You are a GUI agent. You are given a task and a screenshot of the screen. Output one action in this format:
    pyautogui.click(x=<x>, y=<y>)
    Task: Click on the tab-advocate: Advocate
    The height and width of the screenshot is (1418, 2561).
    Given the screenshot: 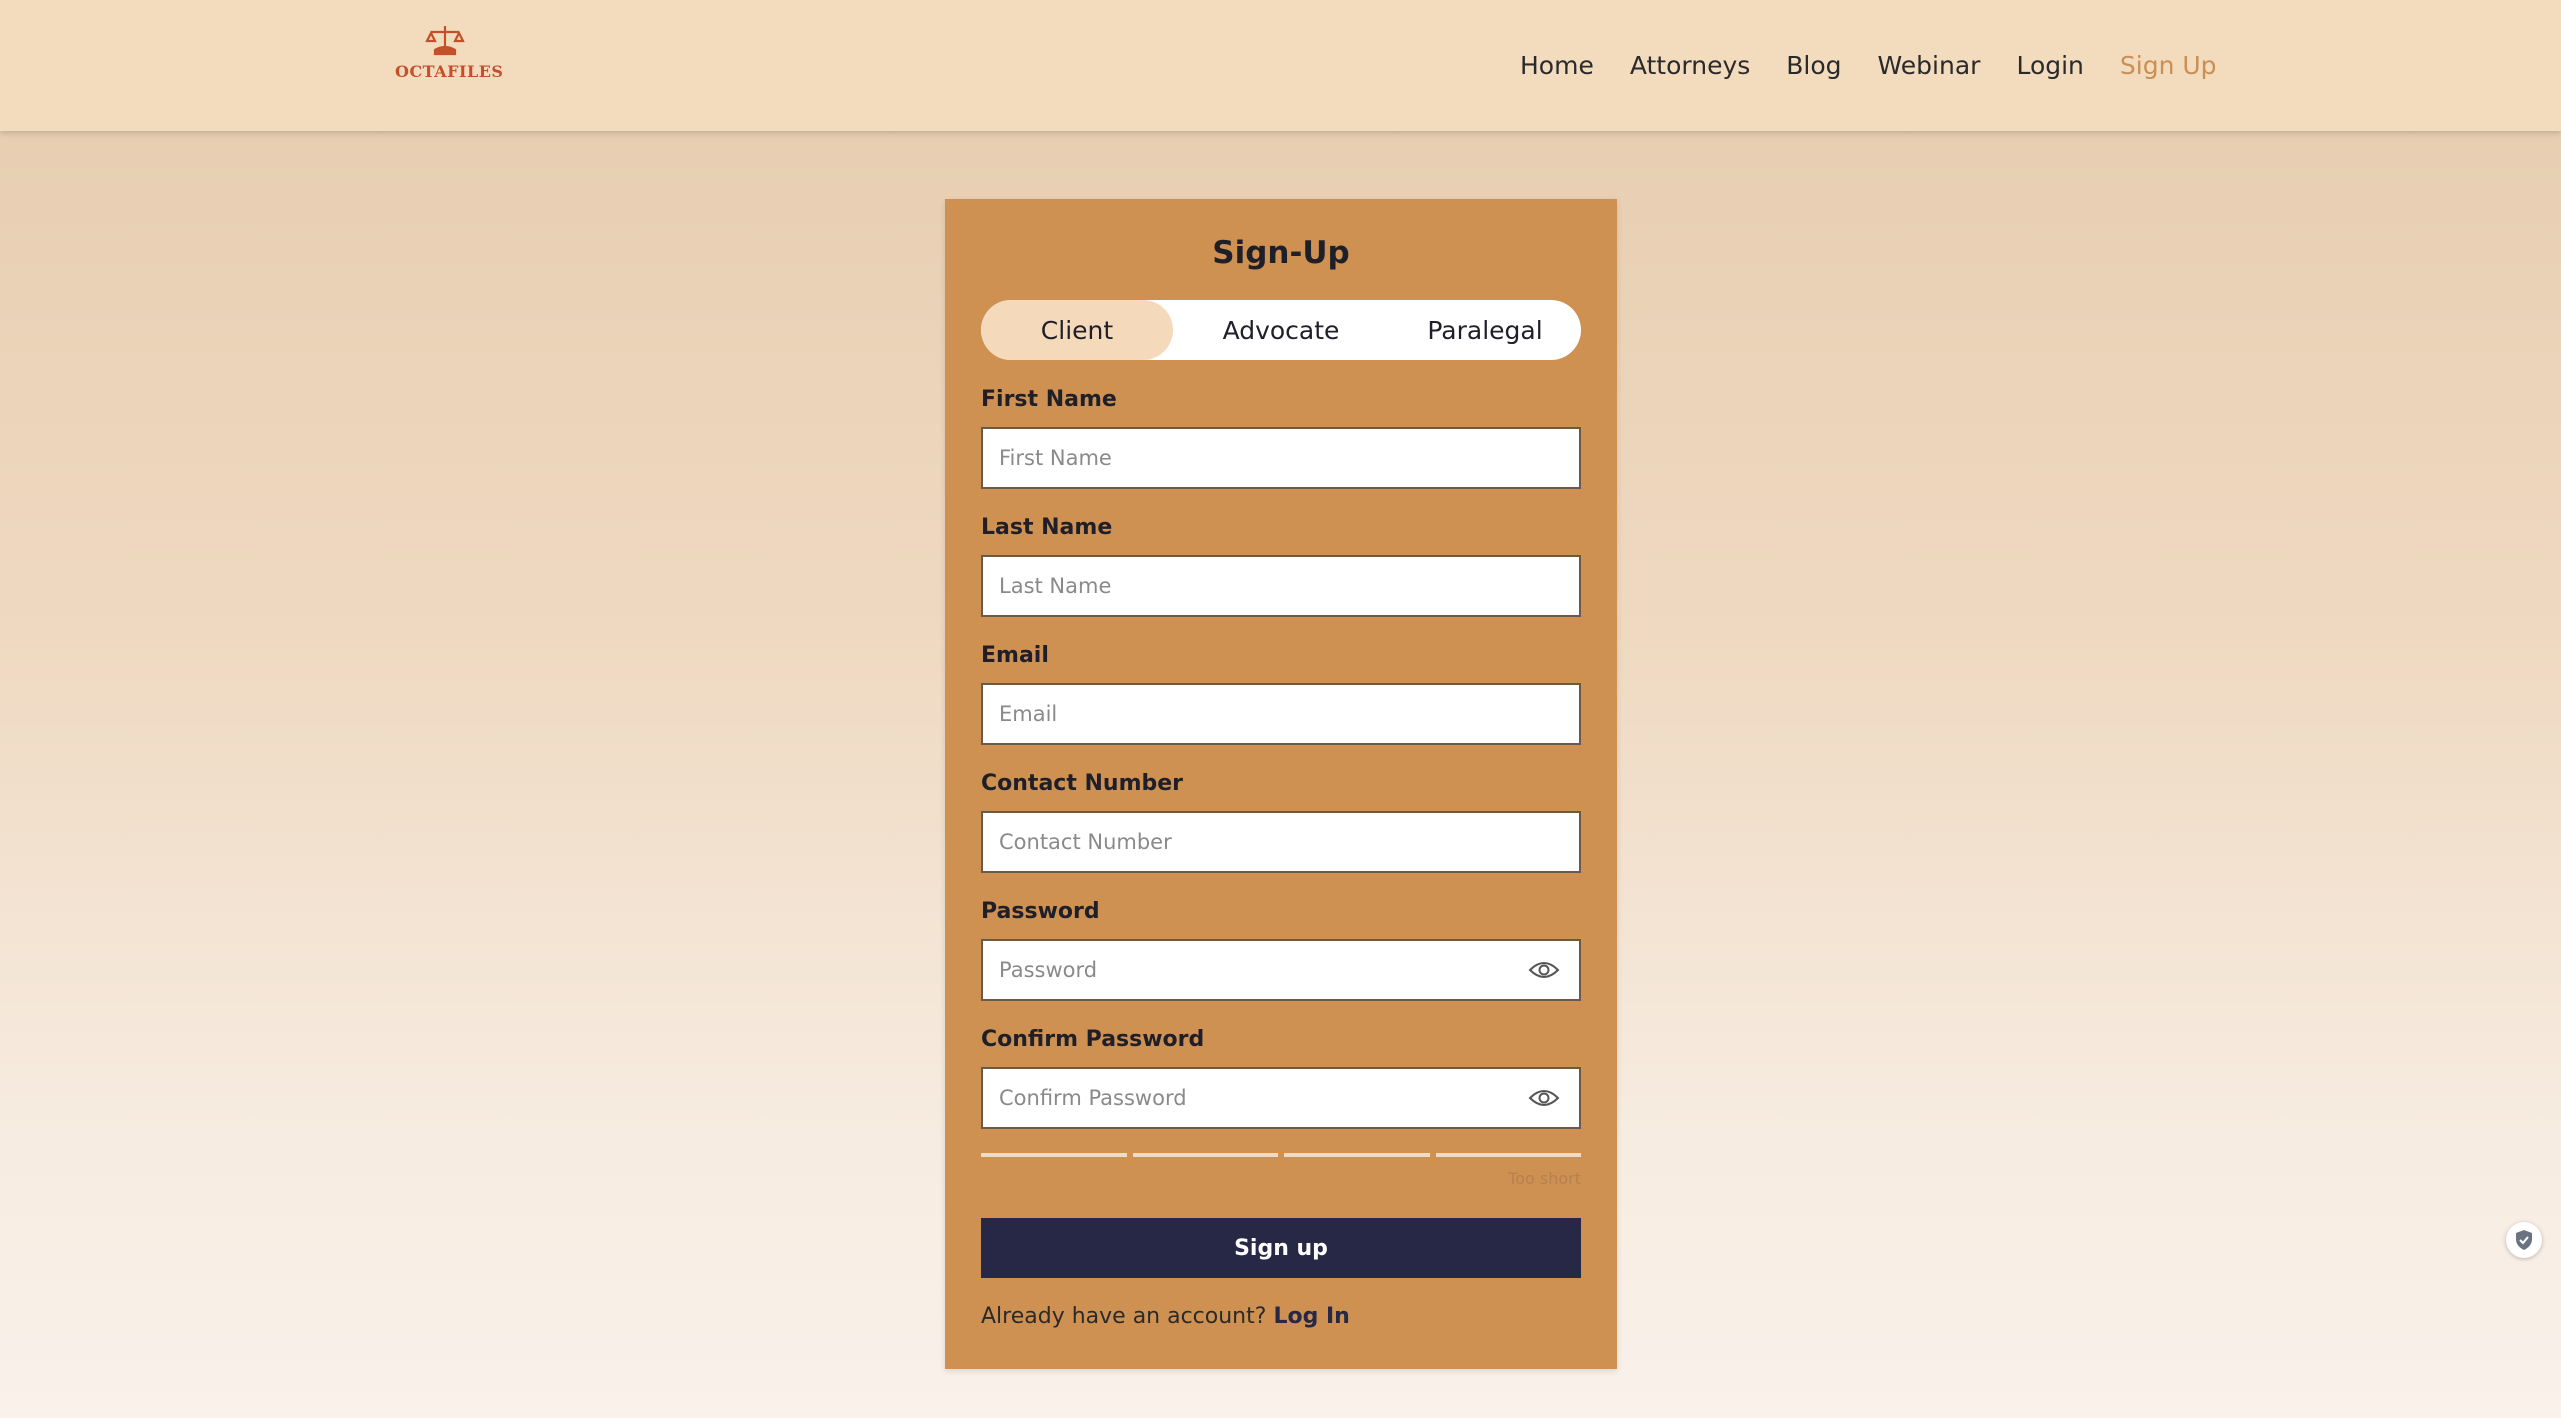 What is the action you would take?
    pyautogui.click(x=1281, y=330)
    